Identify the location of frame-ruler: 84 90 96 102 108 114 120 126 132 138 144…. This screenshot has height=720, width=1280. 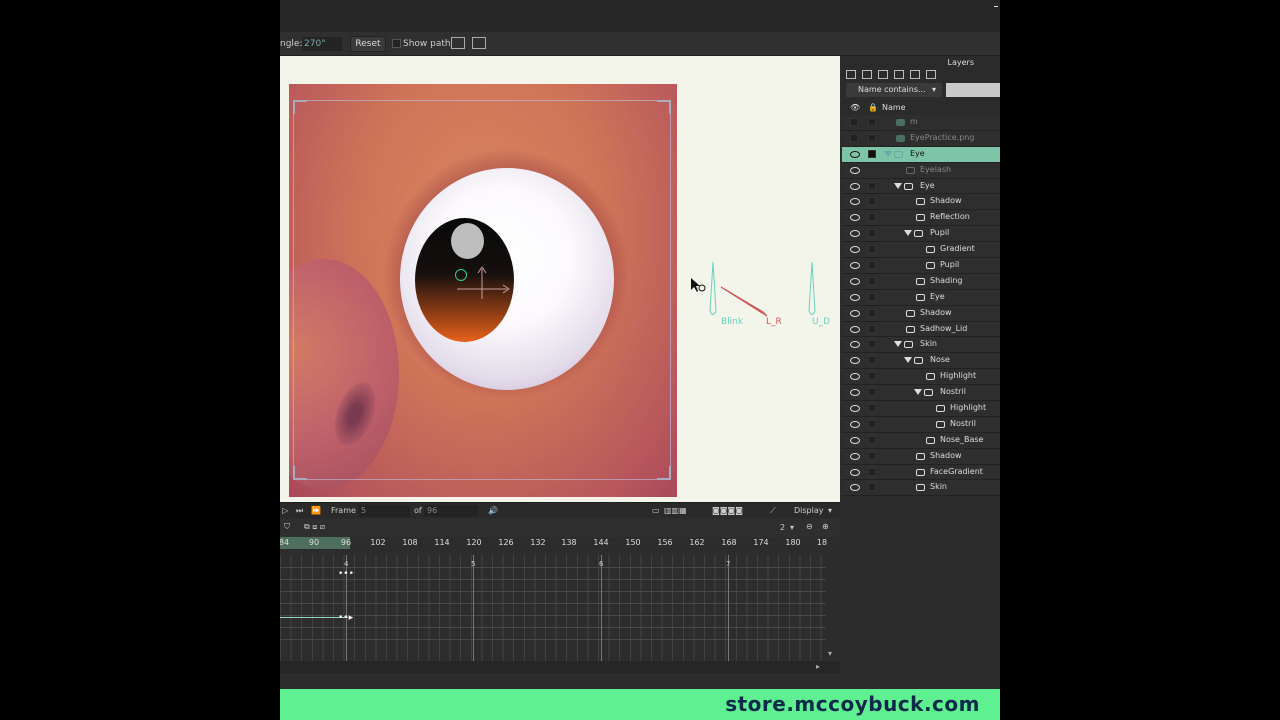
(556, 543).